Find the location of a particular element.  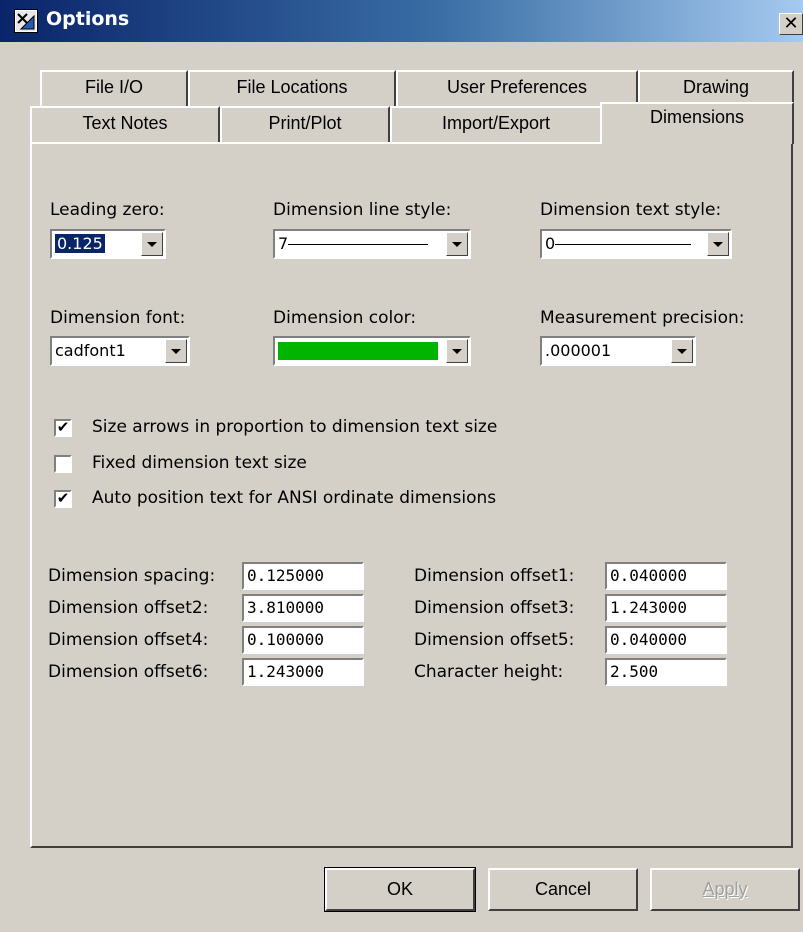

dimension-offset2-input: 3.810000 is located at coordinates (303, 608).